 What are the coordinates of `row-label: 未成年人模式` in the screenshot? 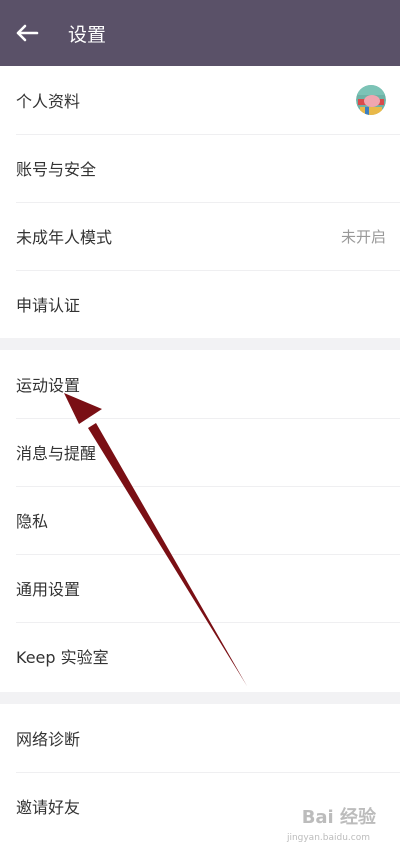 It's located at (64, 237).